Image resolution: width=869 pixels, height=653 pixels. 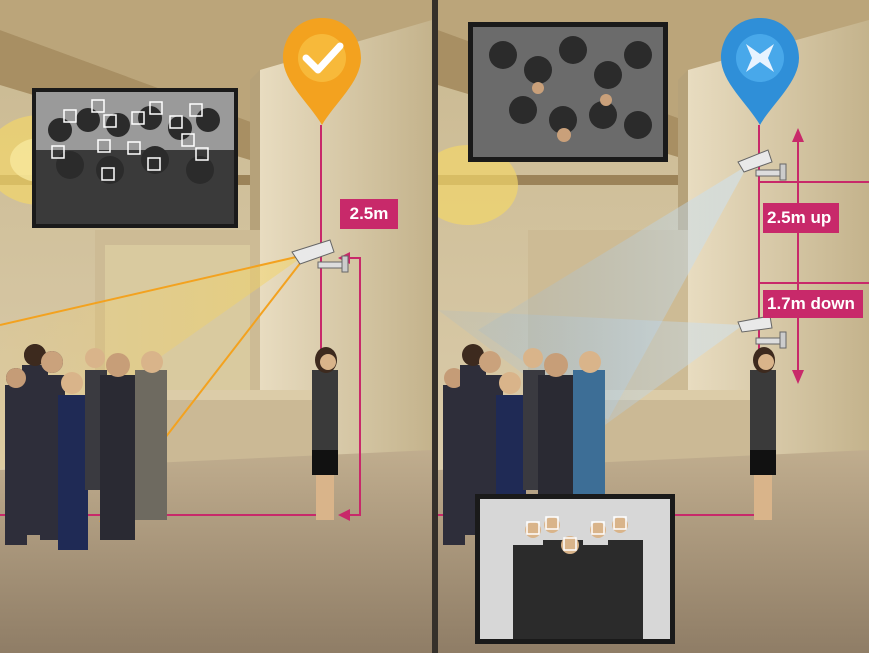 What do you see at coordinates (568, 92) in the screenshot?
I see `overhead-crowd-photo` at bounding box center [568, 92].